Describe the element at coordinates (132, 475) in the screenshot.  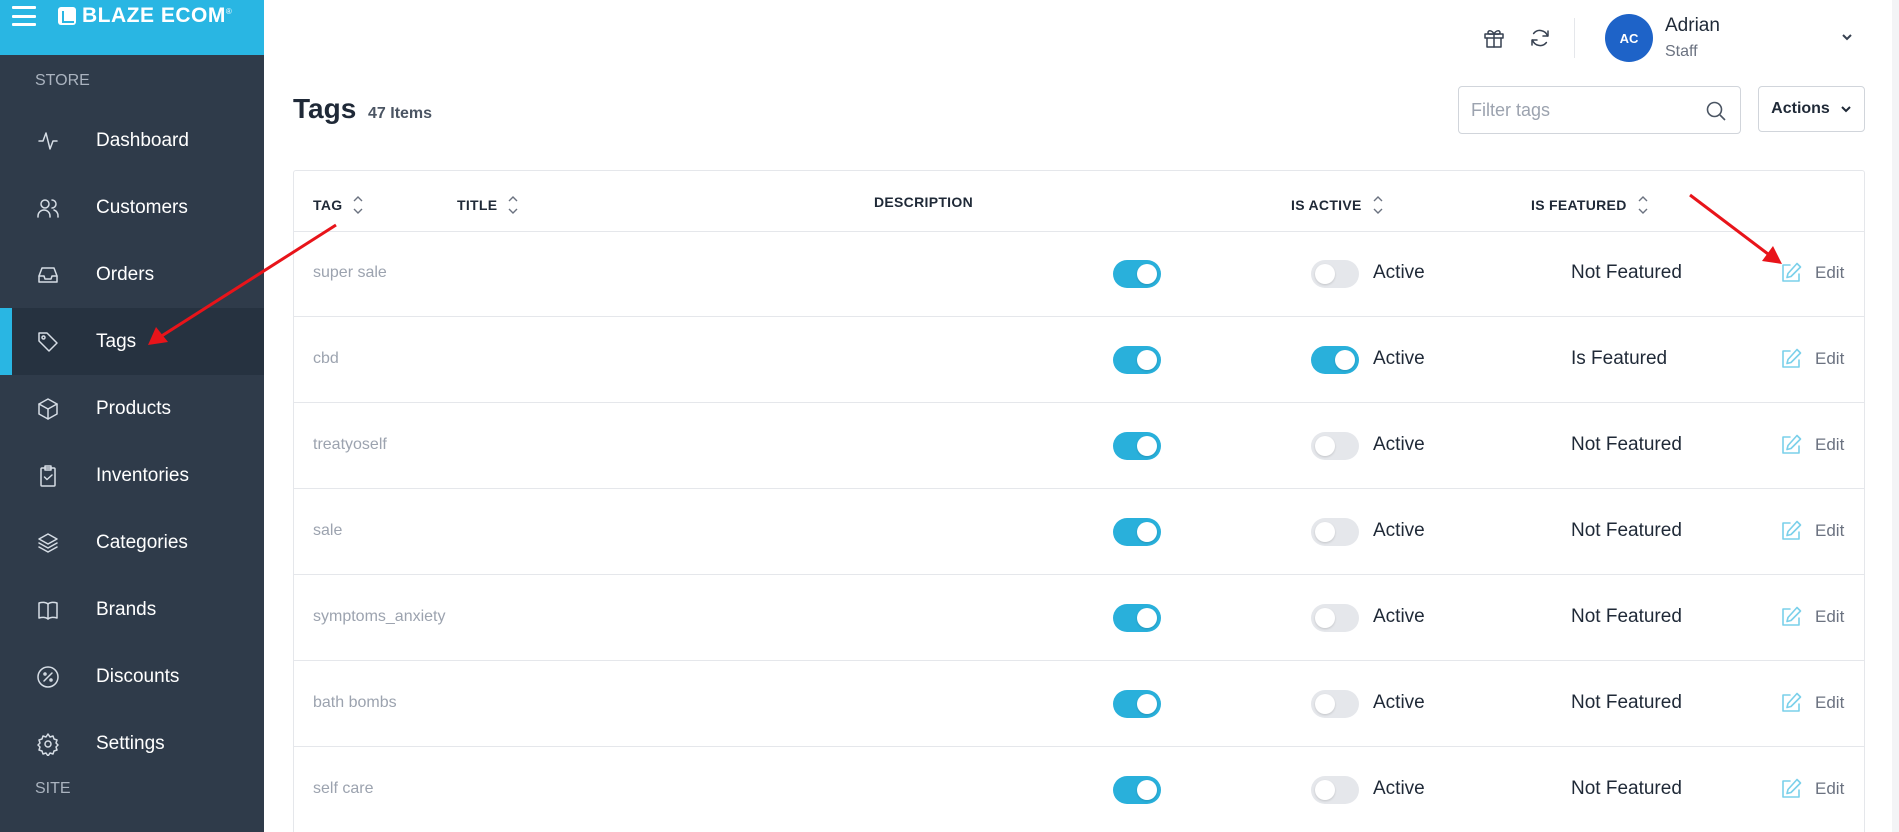
I see `sidebar-item-inventories: Inventories` at that location.